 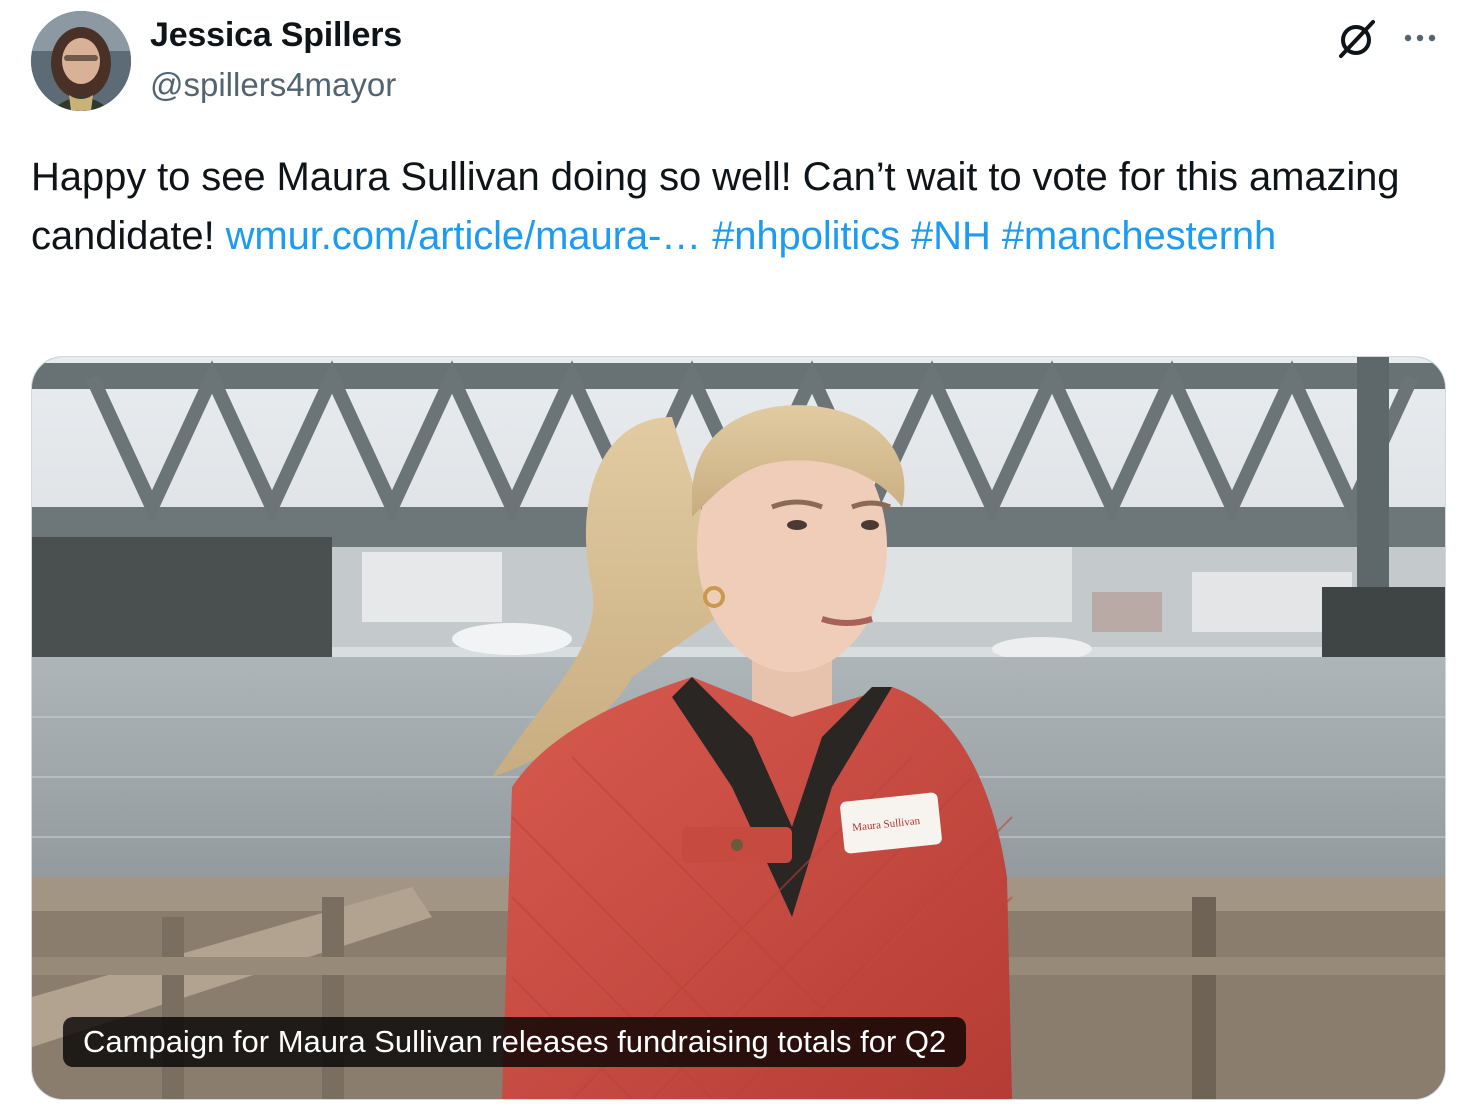 I want to click on hashtag-link: #nhpolitics, so click(x=806, y=236).